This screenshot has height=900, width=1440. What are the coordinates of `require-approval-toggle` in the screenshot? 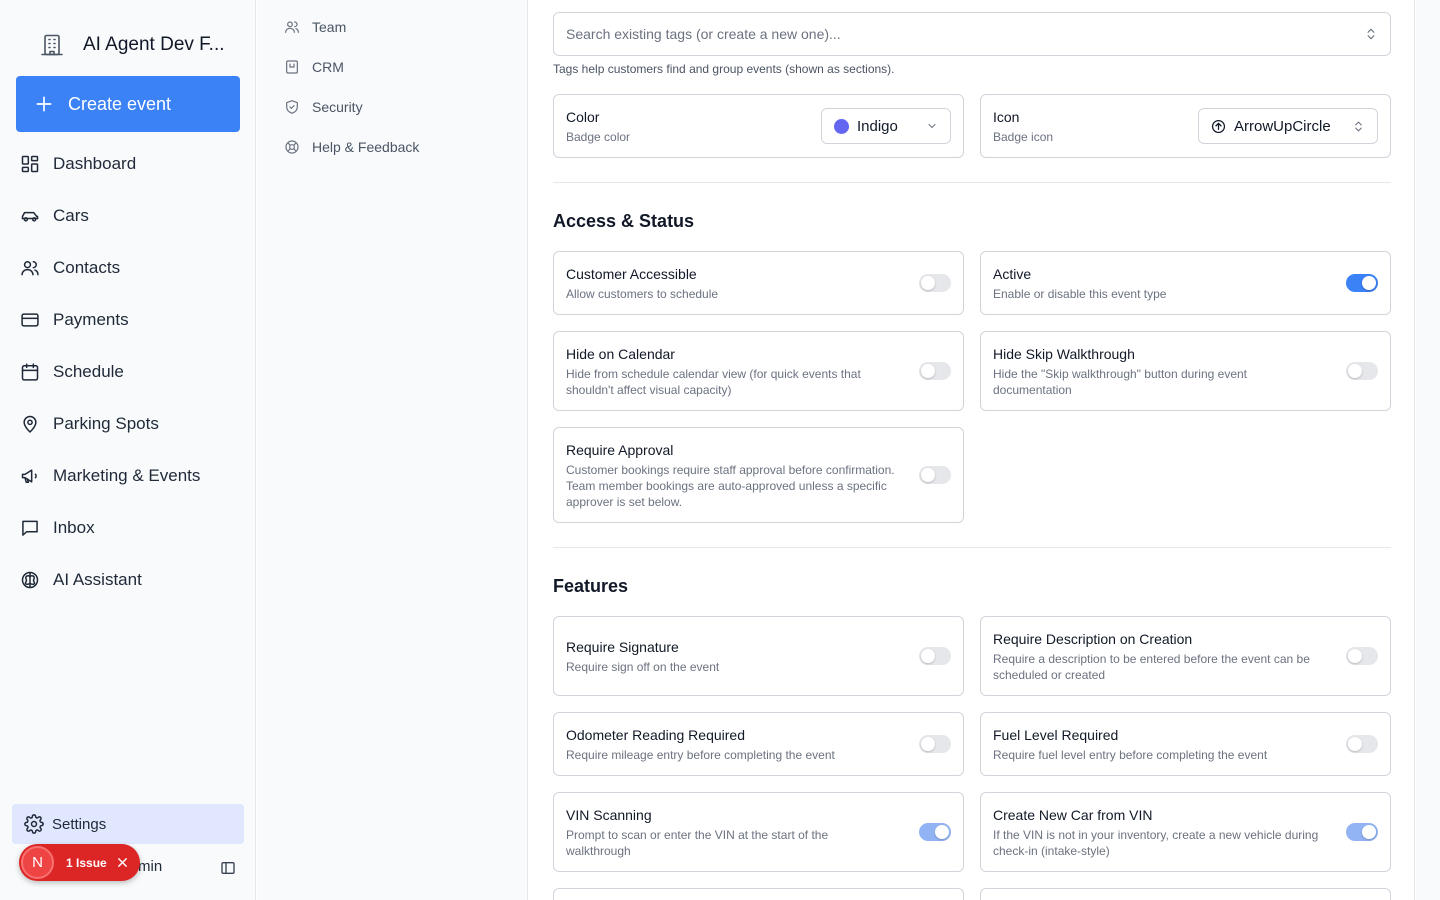 It's located at (935, 475).